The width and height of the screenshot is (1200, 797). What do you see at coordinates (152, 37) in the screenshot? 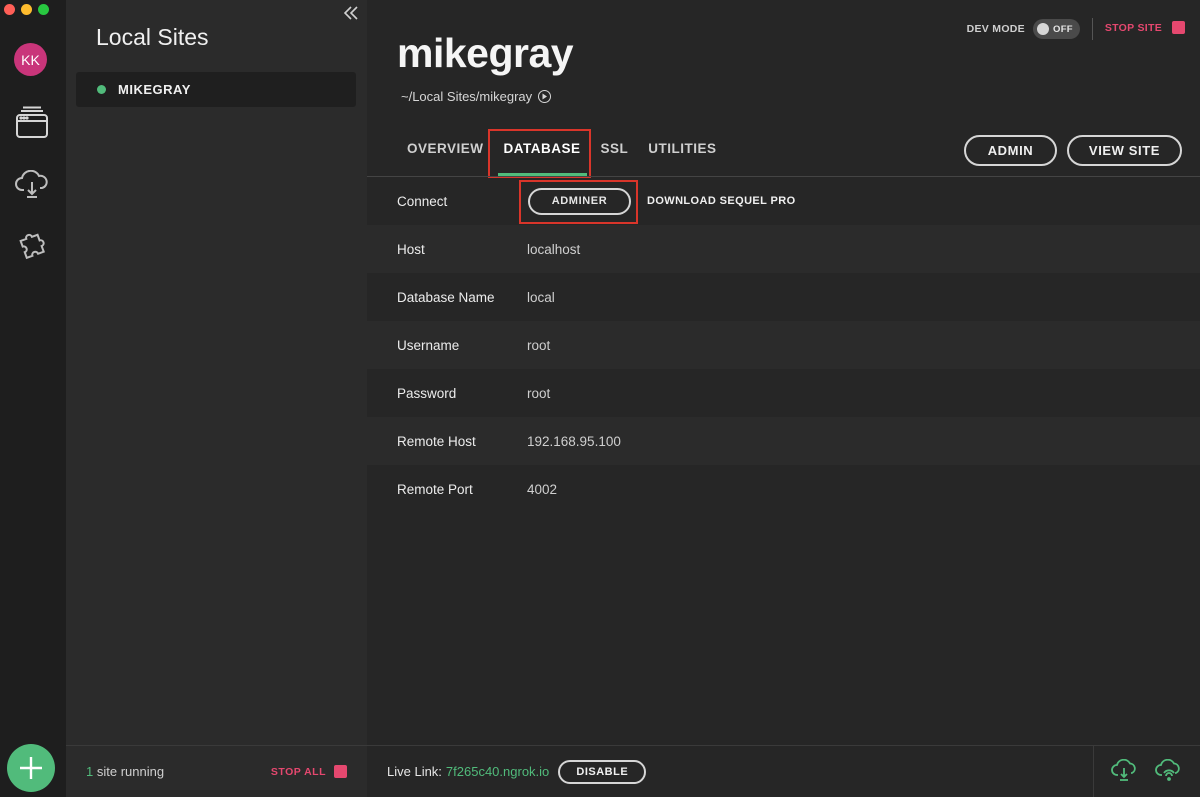
I see `sidebar-title: Local Sites` at bounding box center [152, 37].